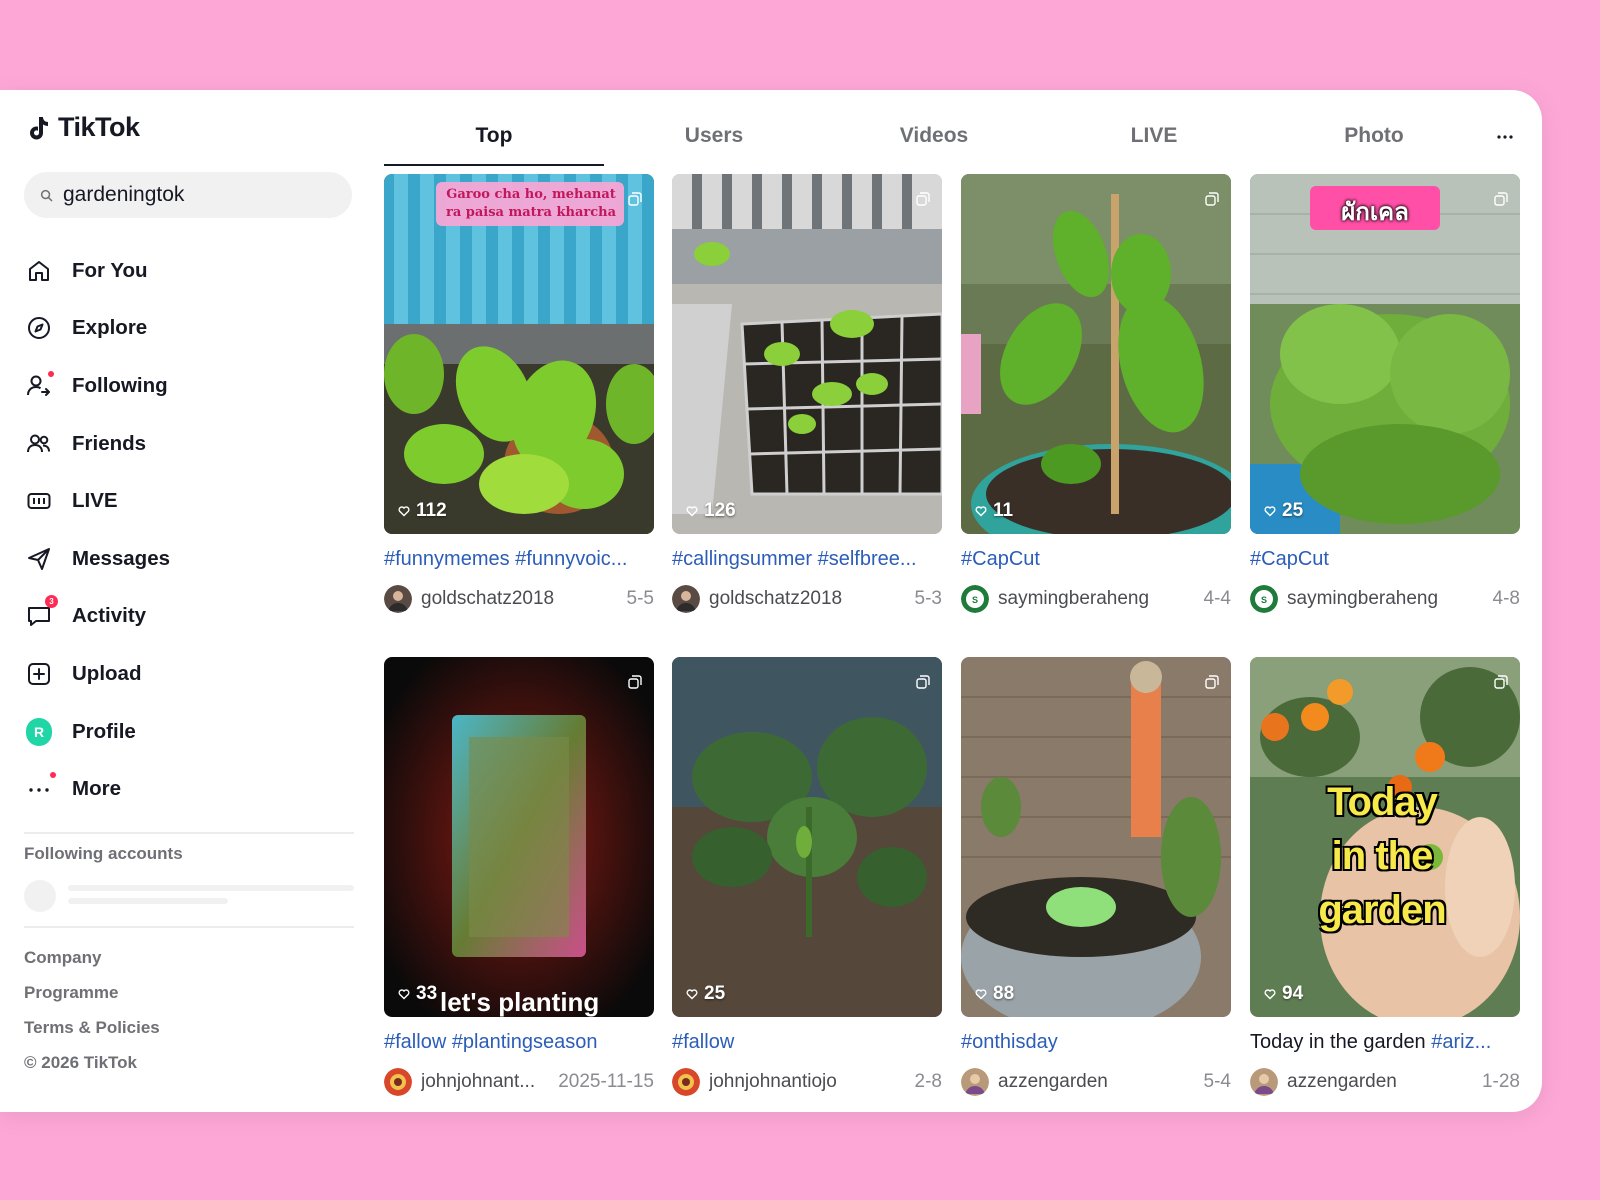  Describe the element at coordinates (1283, 511) in the screenshot. I see `like-count: 25` at that location.